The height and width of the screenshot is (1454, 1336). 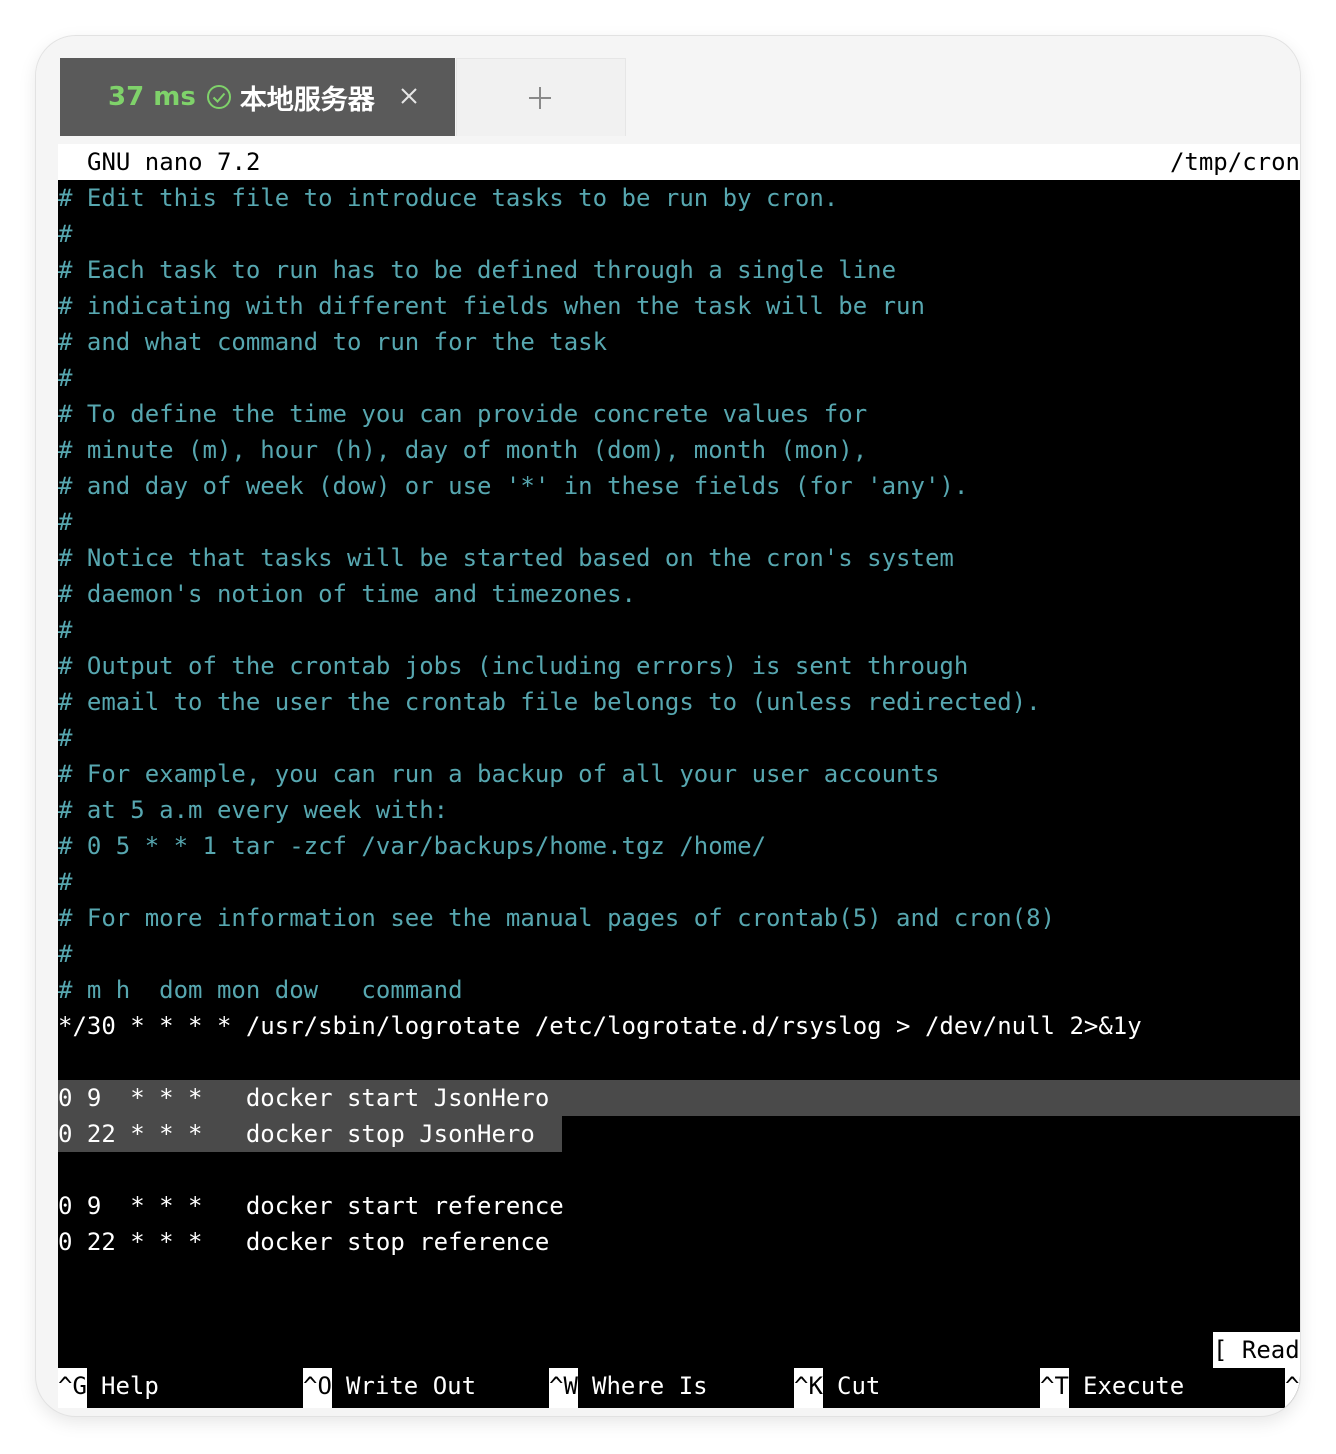 I want to click on shortcut-item: ^K Cut, so click(x=837, y=1386).